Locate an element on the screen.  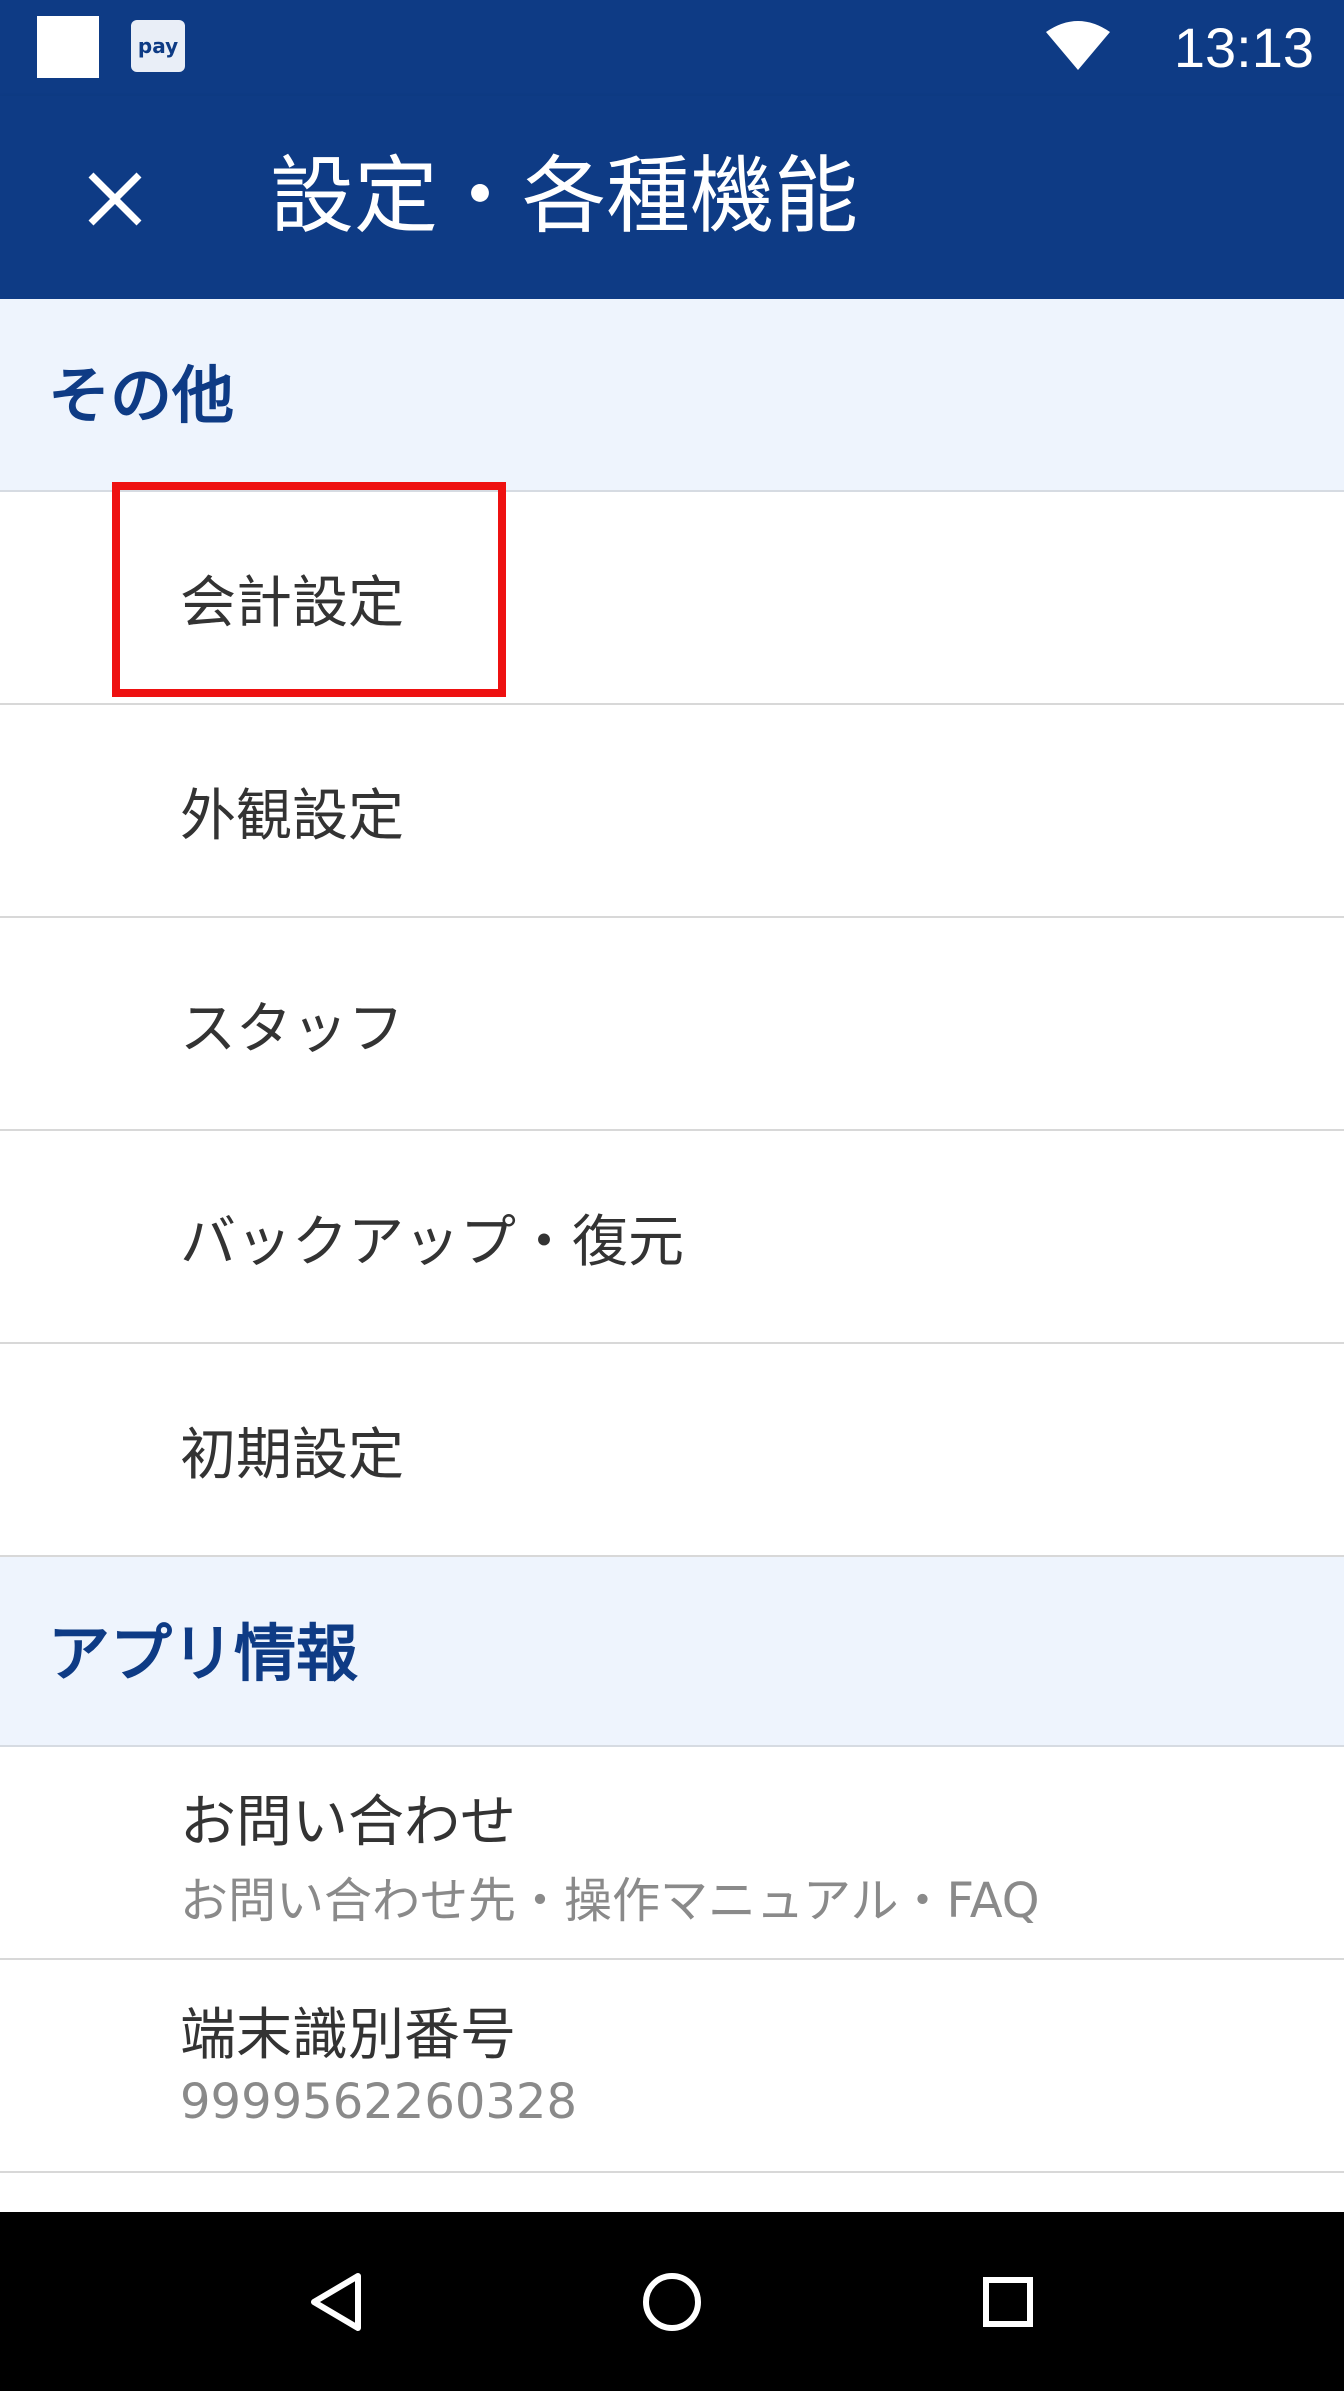
list-item-label: 外観設定 is located at coordinates (292, 816).